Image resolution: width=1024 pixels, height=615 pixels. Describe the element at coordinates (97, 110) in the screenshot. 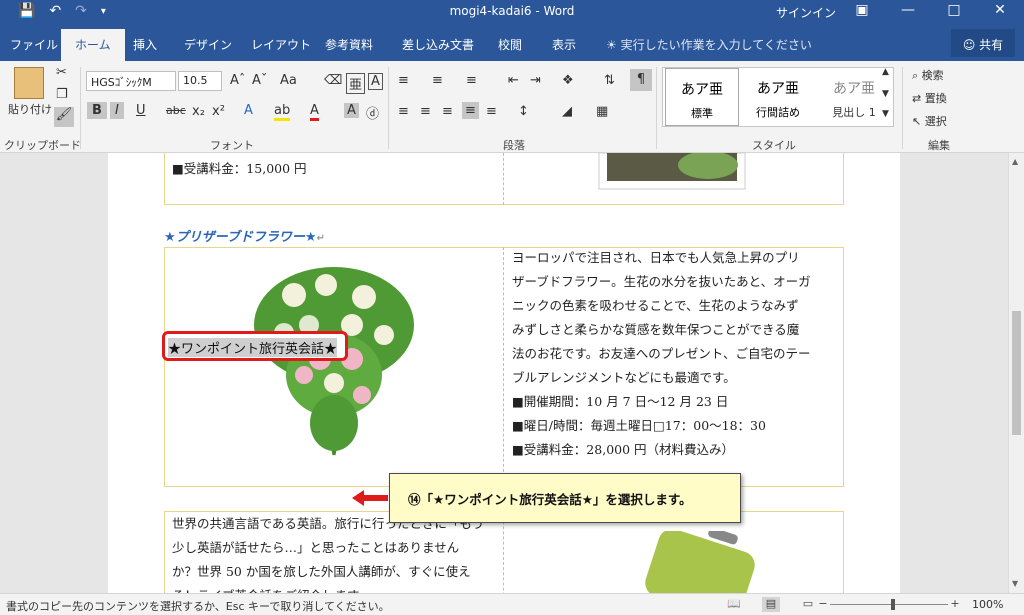

I see `bold-icon: B` at that location.